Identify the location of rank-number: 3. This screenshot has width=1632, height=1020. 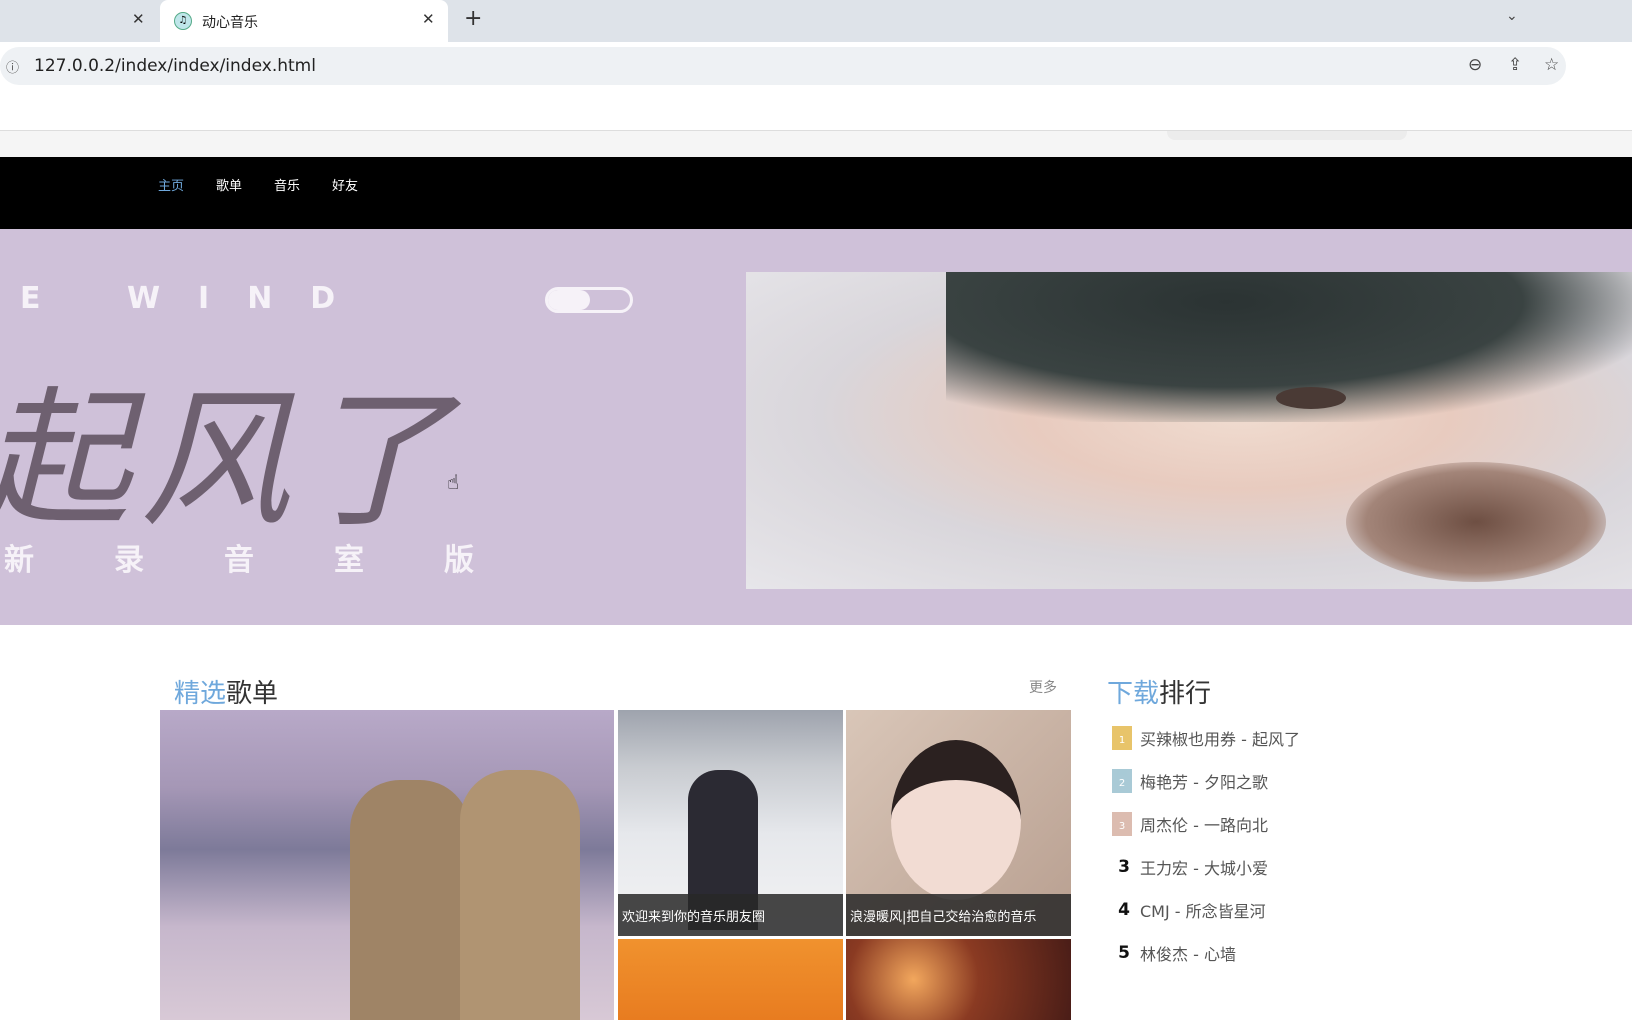
(1124, 866).